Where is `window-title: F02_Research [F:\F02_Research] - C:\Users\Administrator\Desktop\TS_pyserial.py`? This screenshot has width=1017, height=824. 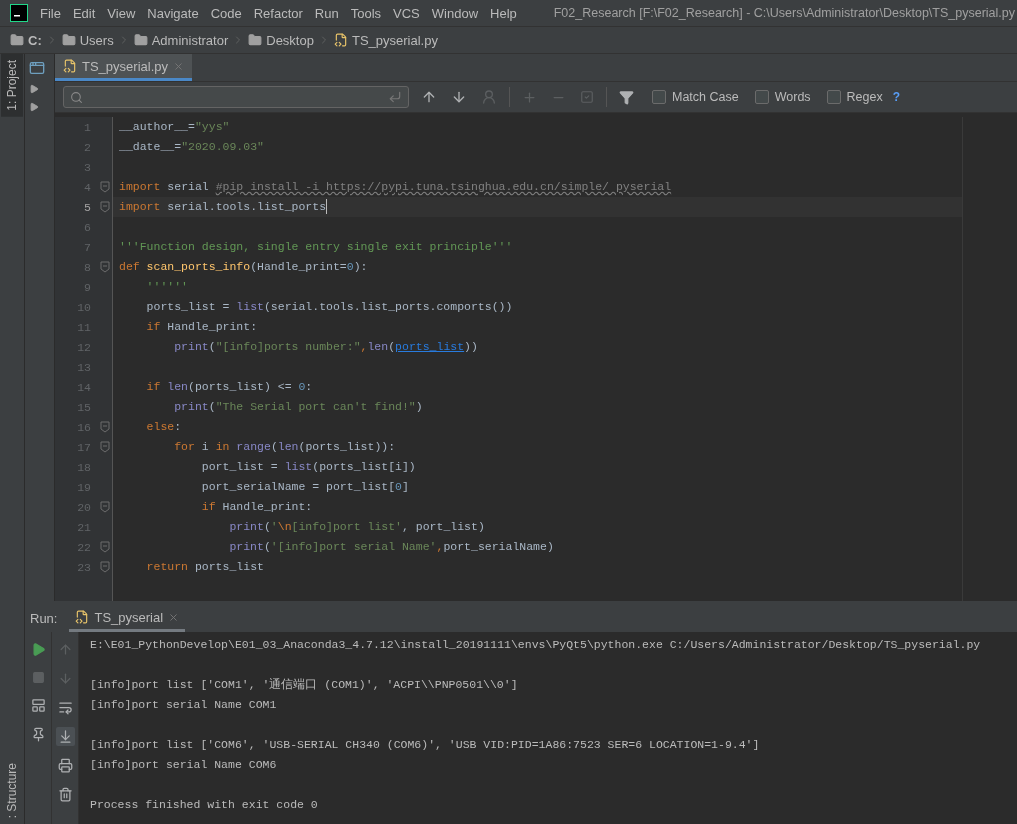
window-title: F02_Research [F:\F02_Research] - C:\Users\Administrator\Desktop\TS_pyserial.py is located at coordinates (784, 13).